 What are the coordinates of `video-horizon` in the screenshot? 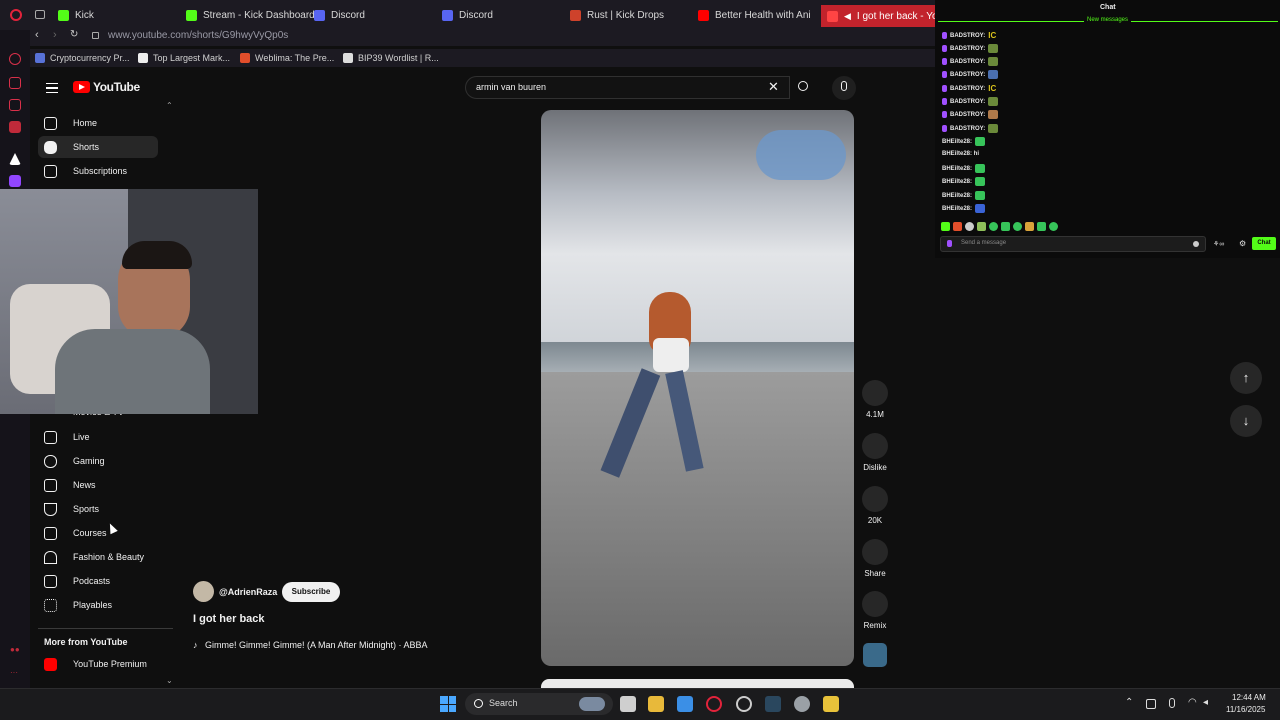 It's located at (697, 357).